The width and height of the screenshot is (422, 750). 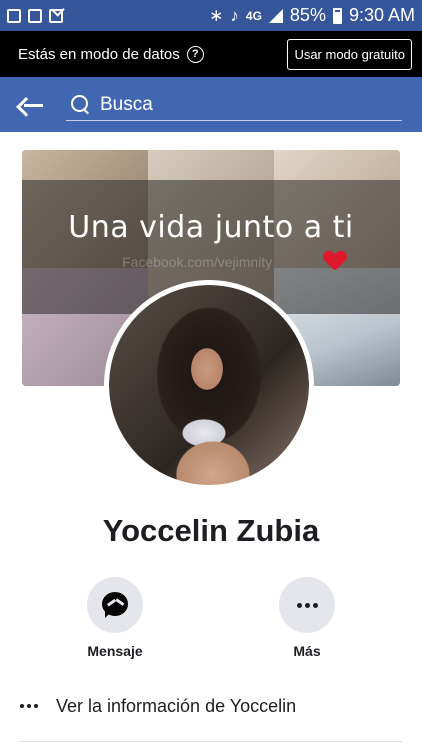 I want to click on status-bar: ∗ ♪ 4G 85% 9:30 AM, so click(x=211, y=15).